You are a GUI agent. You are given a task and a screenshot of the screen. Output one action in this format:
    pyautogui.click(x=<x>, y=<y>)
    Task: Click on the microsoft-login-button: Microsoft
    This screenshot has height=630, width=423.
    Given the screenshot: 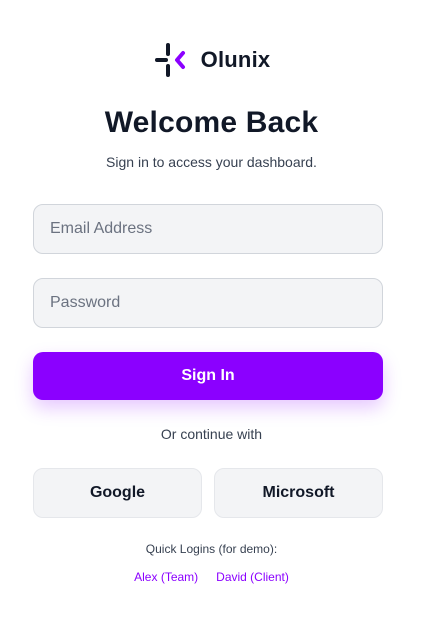 What is the action you would take?
    pyautogui.click(x=298, y=493)
    